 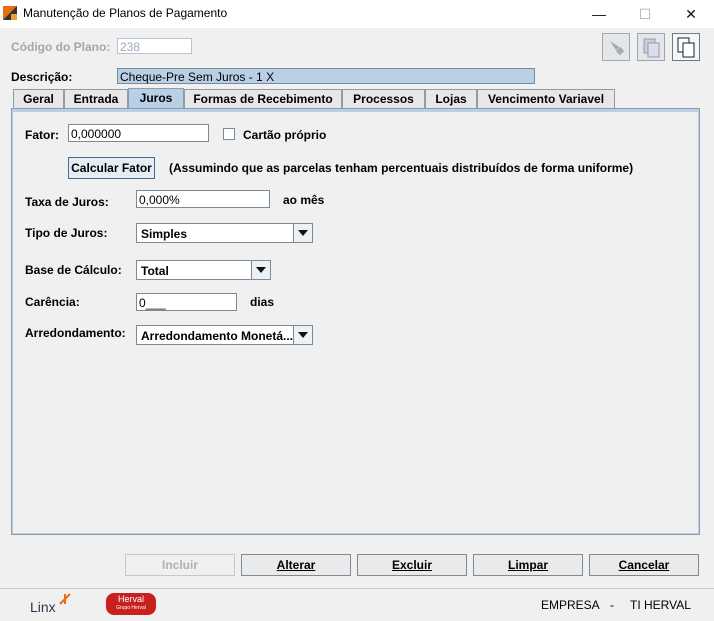 I want to click on fator-field: 0,000000, so click(x=138, y=133).